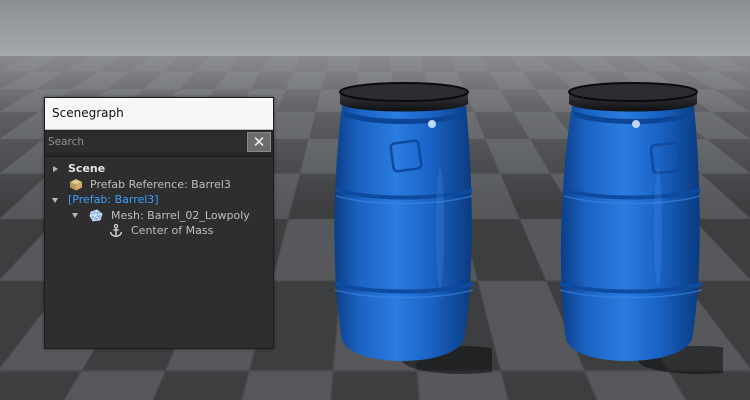 The height and width of the screenshot is (400, 750). I want to click on tree-item-prefab-root: [Prefab: Barrel3], so click(159, 200).